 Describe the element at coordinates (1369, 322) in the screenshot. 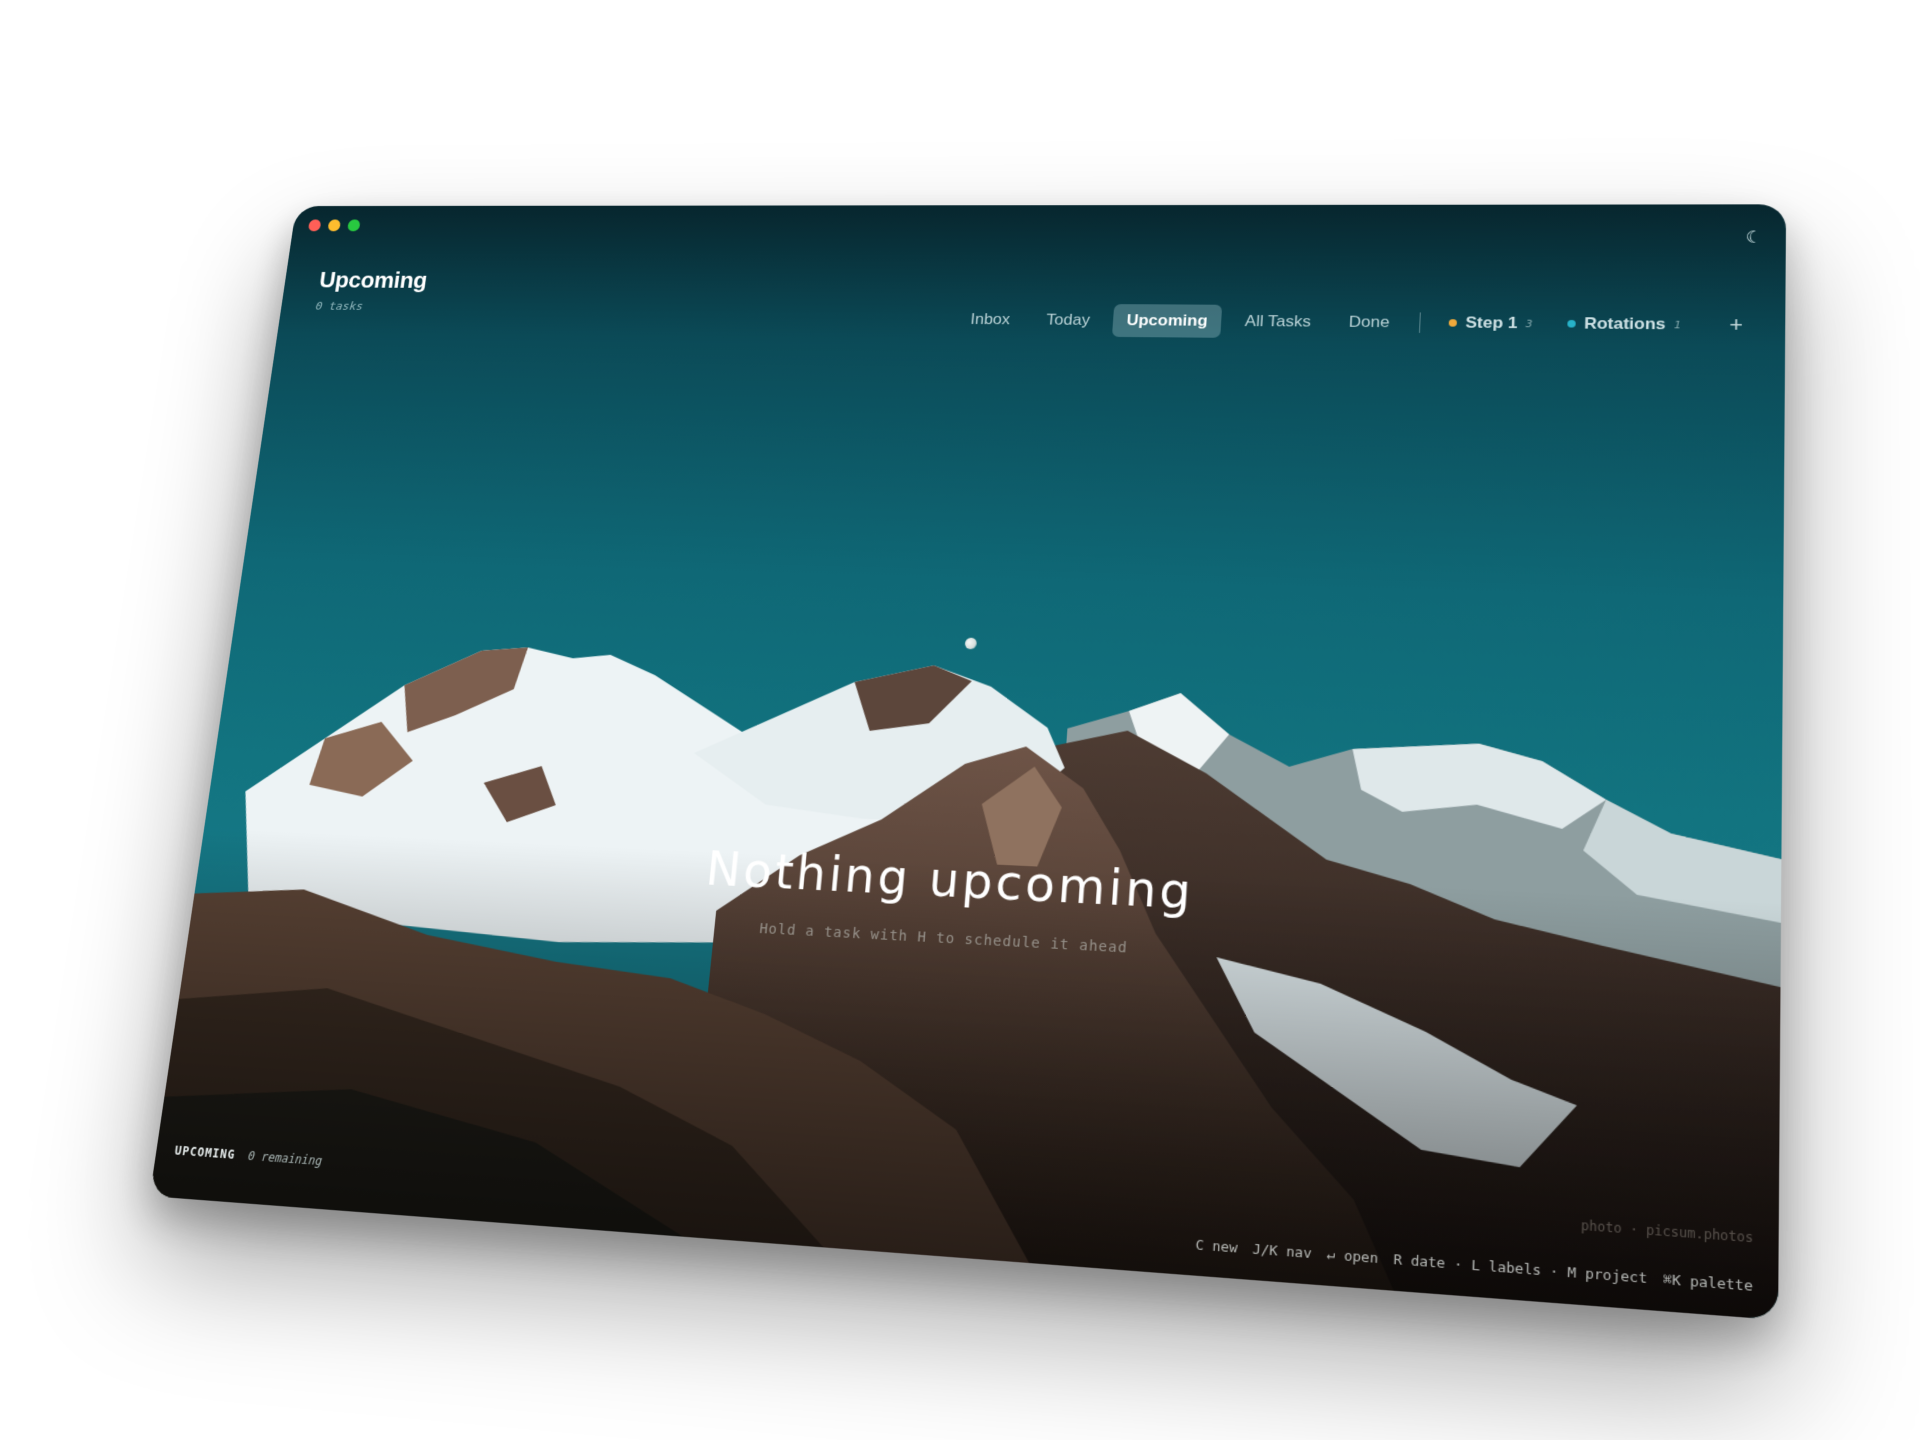

I see `nav-done: Done` at that location.